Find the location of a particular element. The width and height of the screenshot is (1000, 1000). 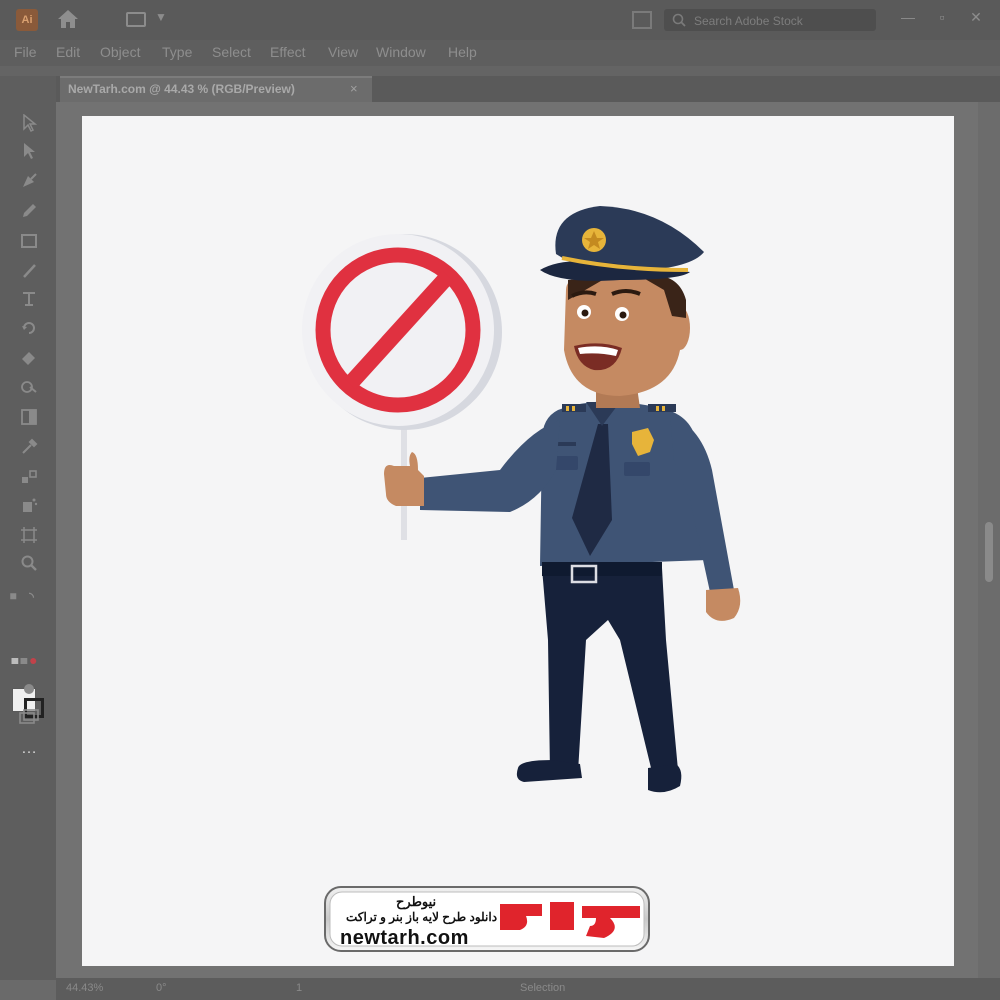

officer-cap is located at coordinates (622, 243).